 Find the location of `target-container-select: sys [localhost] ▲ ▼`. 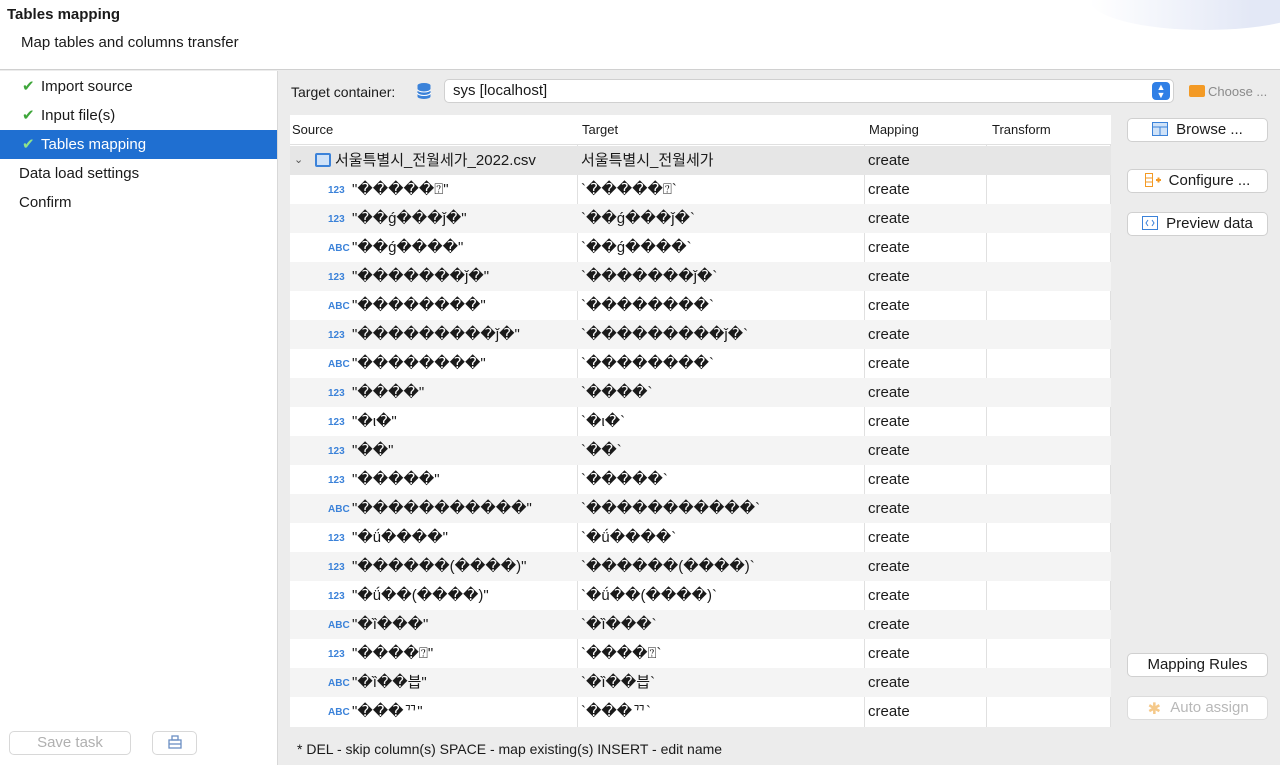

target-container-select: sys [localhost] ▲ ▼ is located at coordinates (809, 91).